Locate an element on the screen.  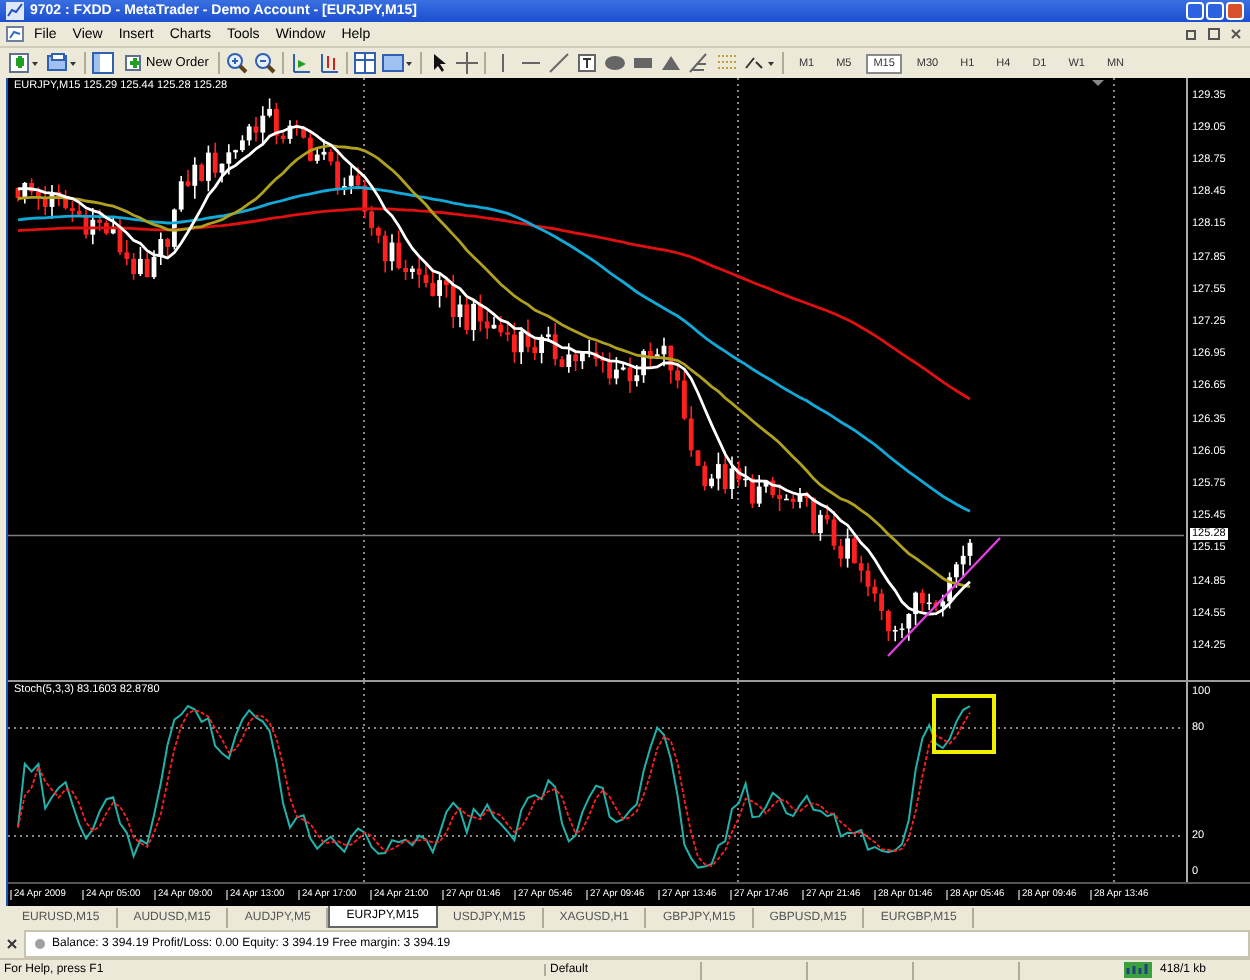
cursor-icon is located at coordinates (439, 63).